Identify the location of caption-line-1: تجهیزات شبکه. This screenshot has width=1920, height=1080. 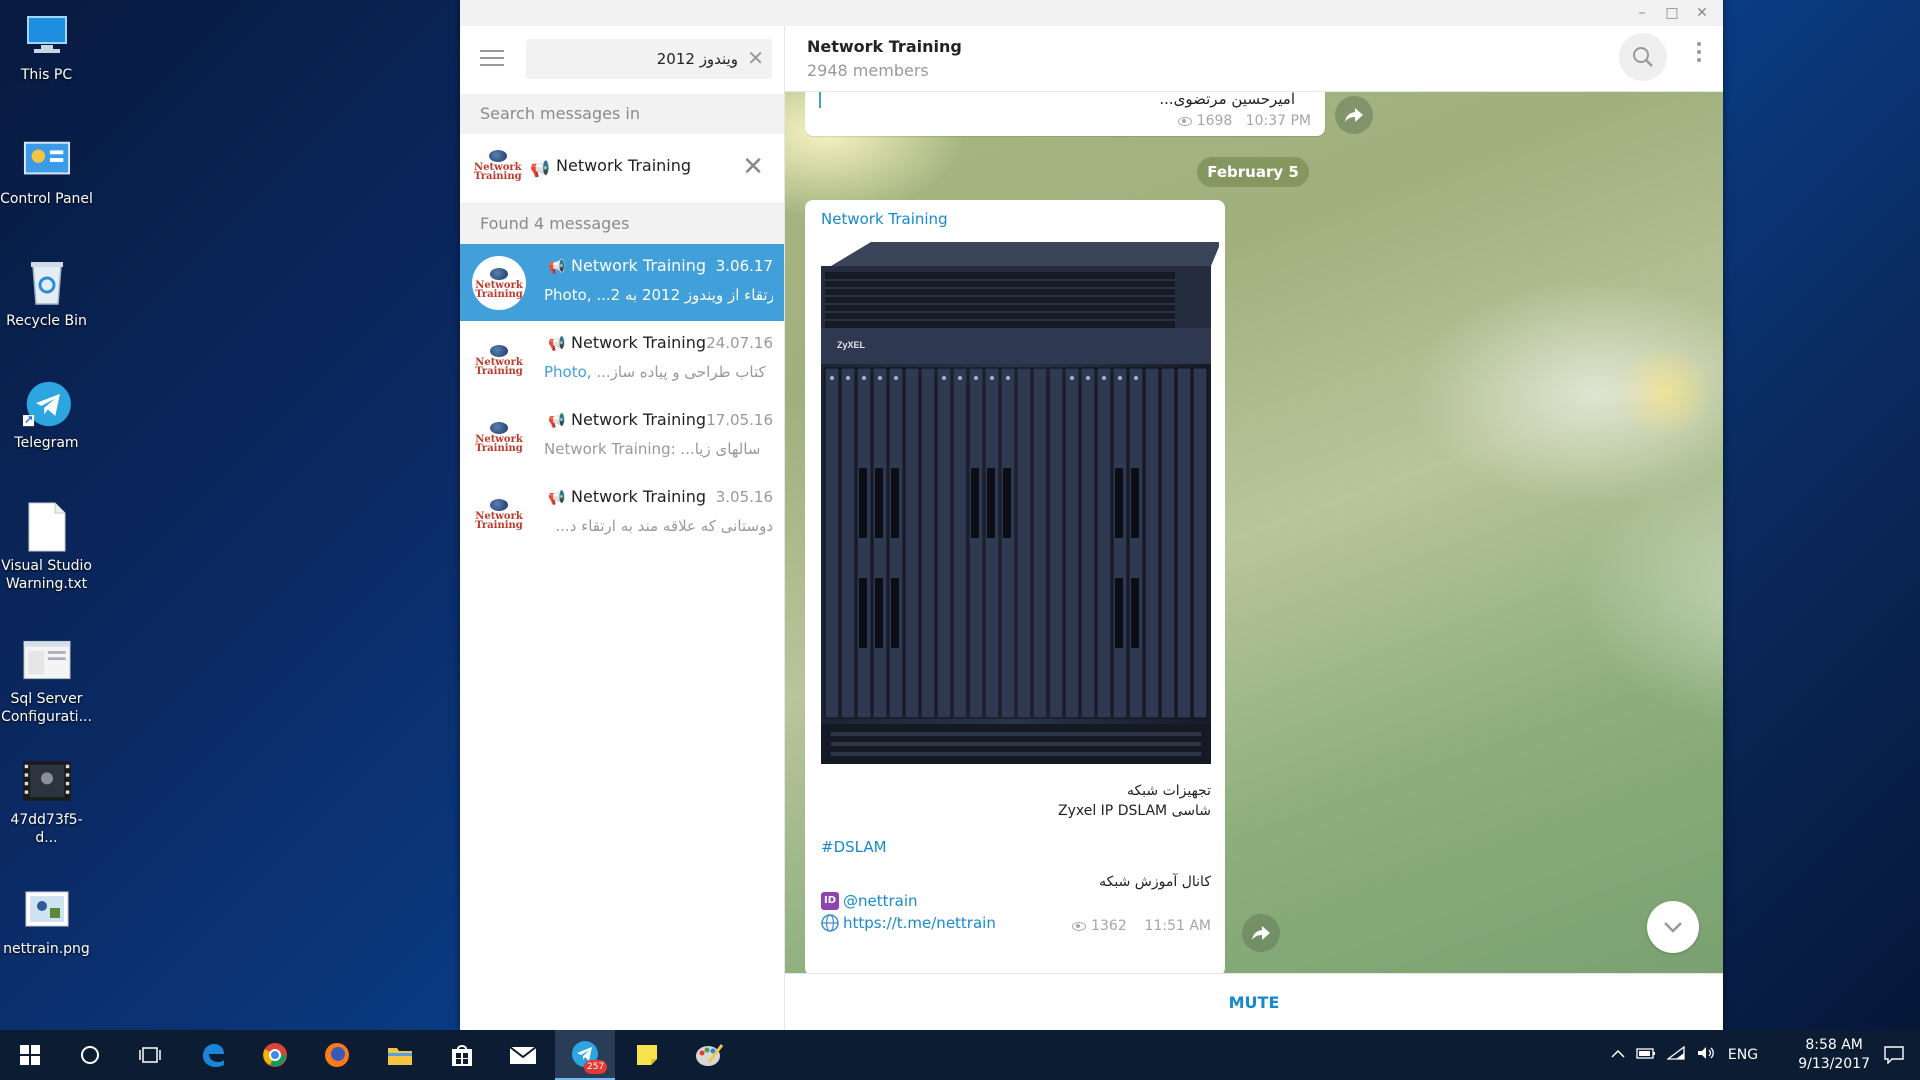
(1168, 791).